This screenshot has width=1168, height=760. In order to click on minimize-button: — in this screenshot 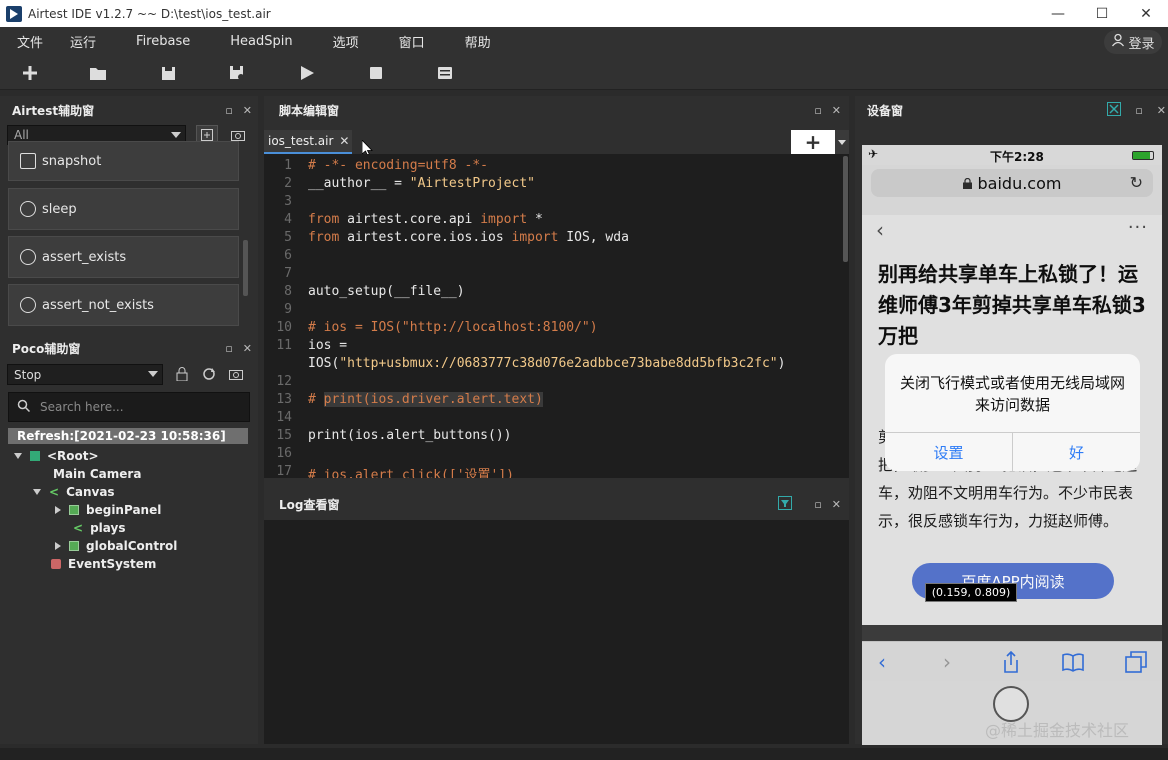, I will do `click(1058, 13)`.